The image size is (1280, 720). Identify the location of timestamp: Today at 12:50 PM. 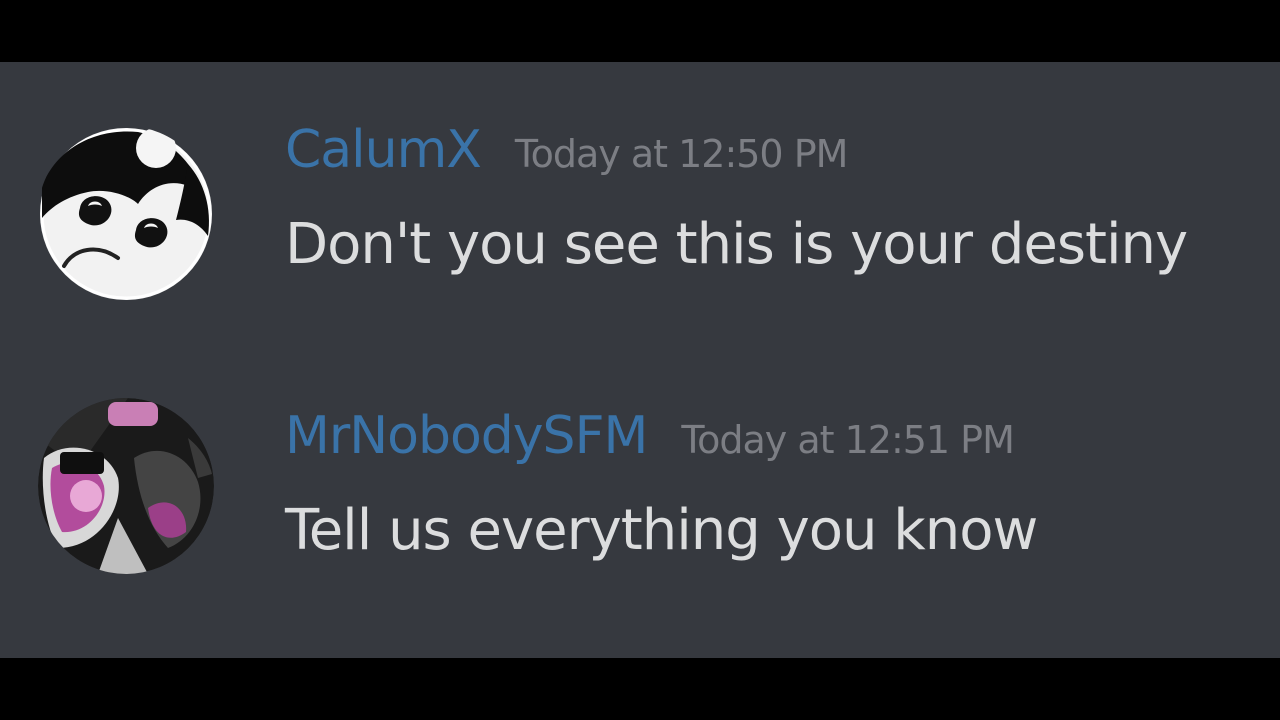
(681, 154).